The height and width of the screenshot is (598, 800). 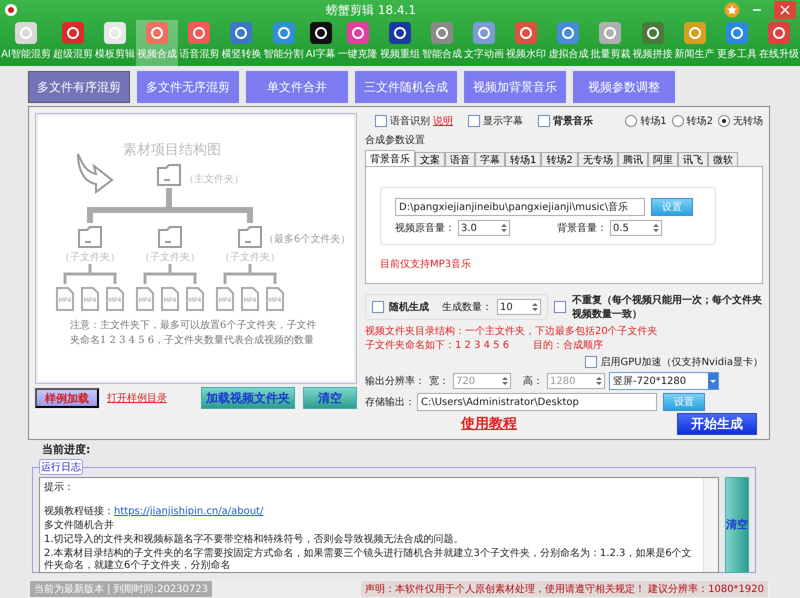 What do you see at coordinates (95, 173) in the screenshot?
I see `curved-arrow-icon` at bounding box center [95, 173].